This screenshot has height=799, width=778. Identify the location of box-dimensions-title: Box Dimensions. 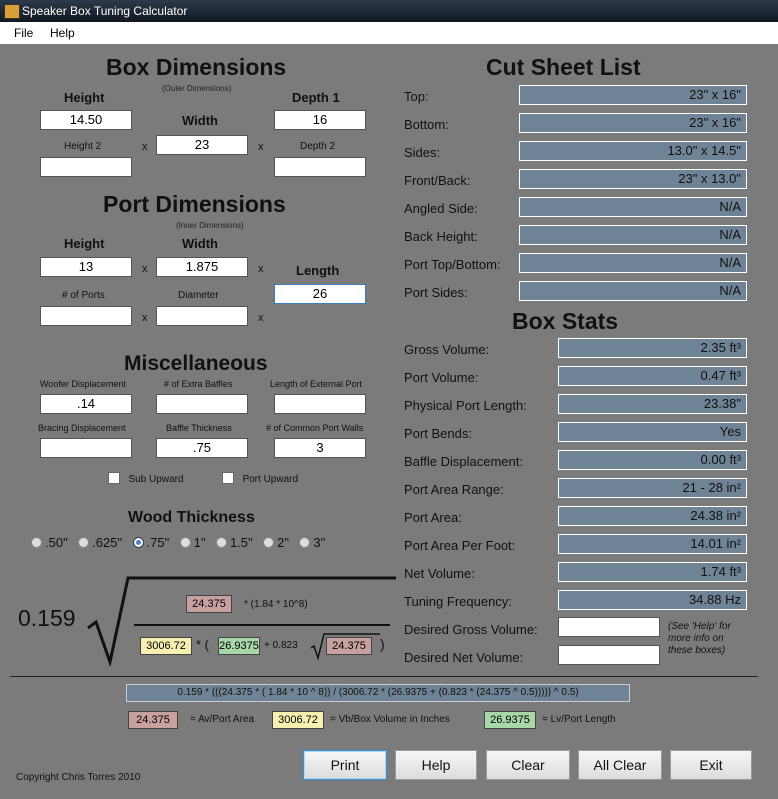
(196, 67).